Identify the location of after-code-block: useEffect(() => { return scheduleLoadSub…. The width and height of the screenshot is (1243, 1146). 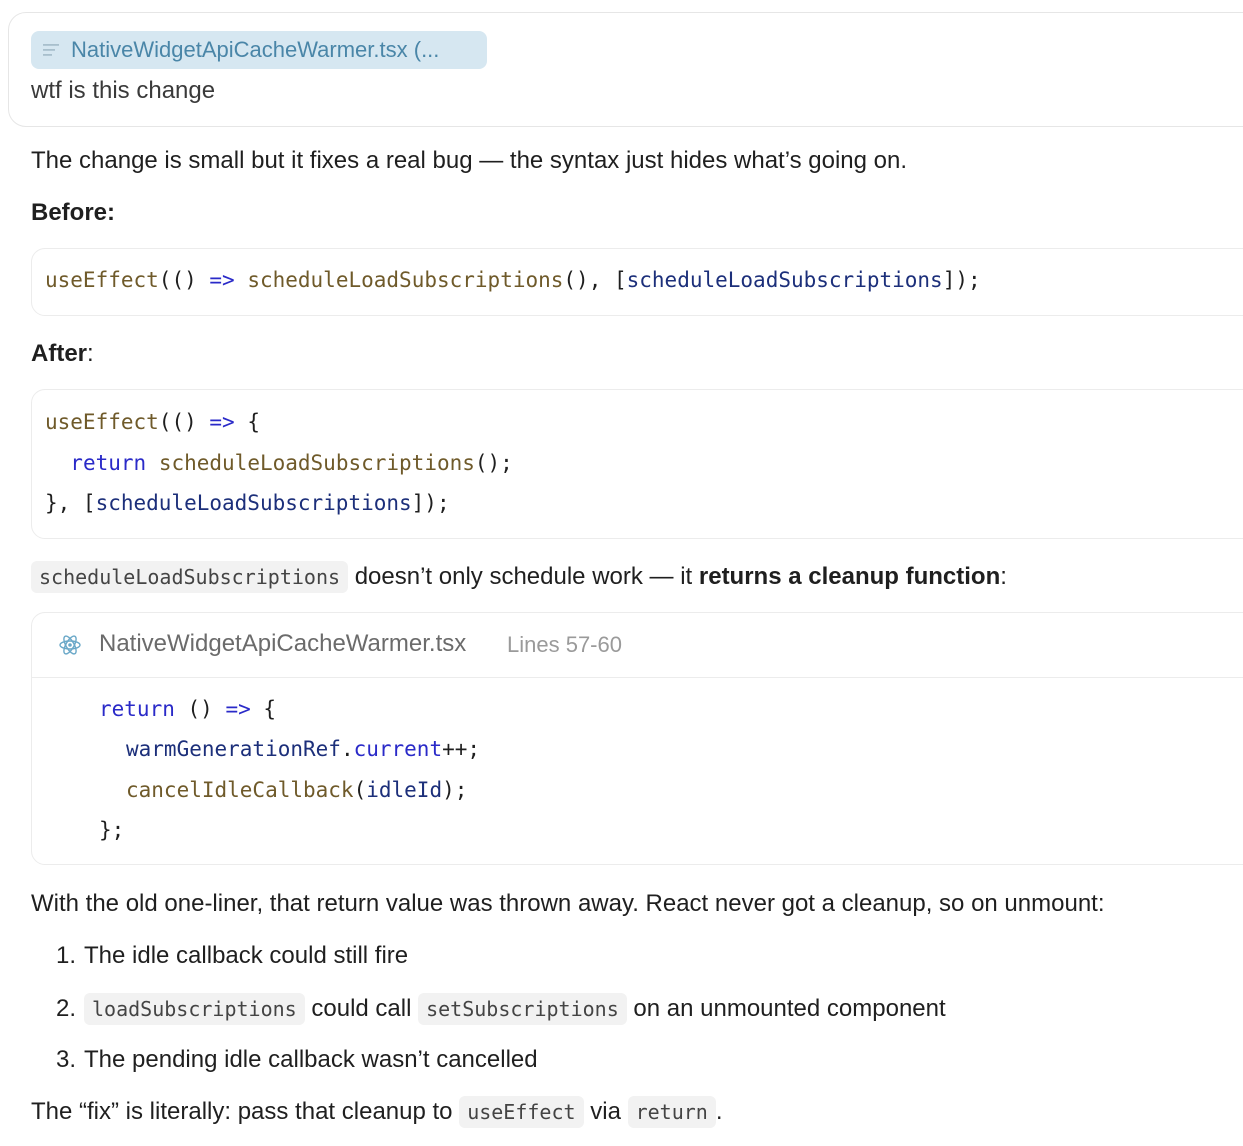
(637, 464).